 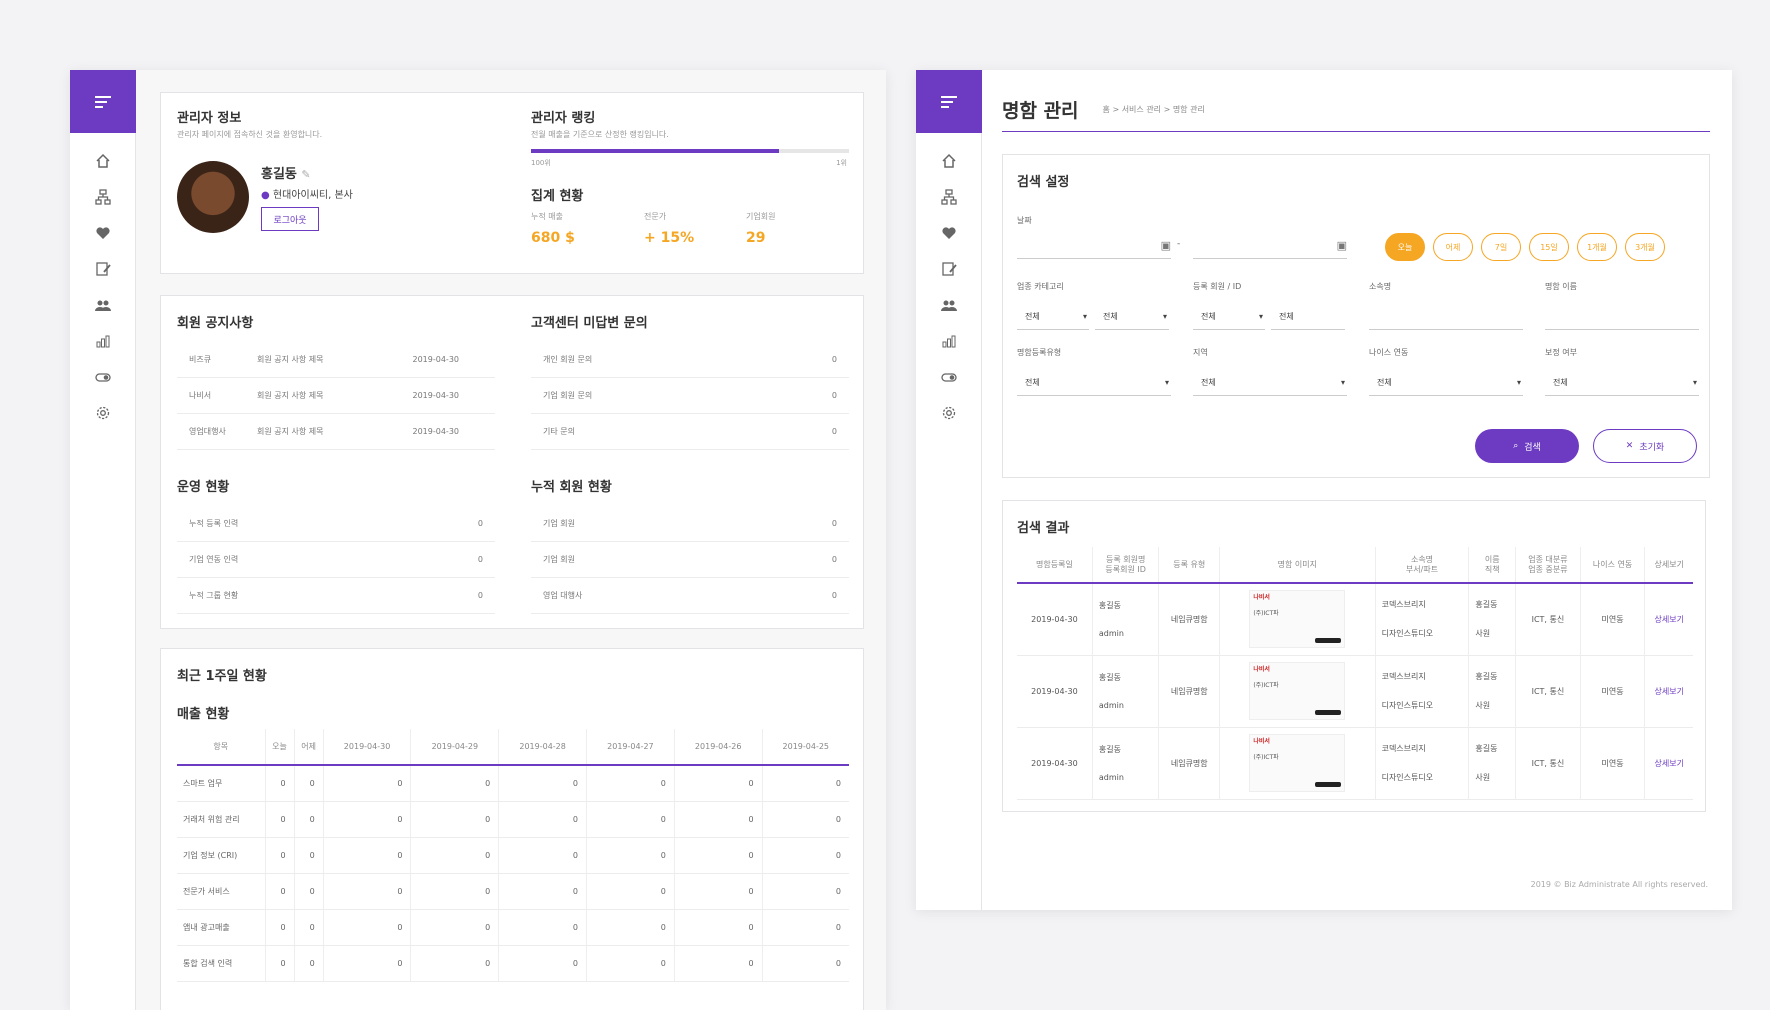 I want to click on quick-date-3m: 3개월, so click(x=1645, y=247).